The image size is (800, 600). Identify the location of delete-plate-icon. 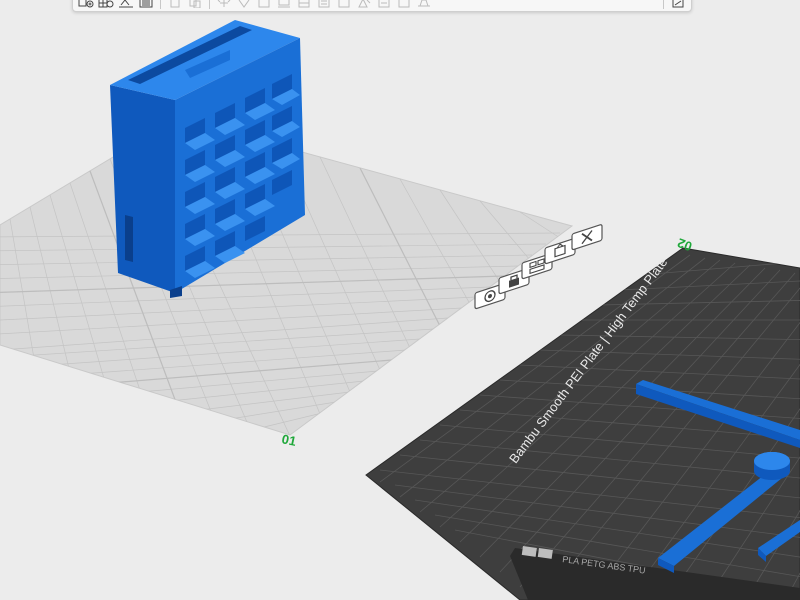
(587, 237).